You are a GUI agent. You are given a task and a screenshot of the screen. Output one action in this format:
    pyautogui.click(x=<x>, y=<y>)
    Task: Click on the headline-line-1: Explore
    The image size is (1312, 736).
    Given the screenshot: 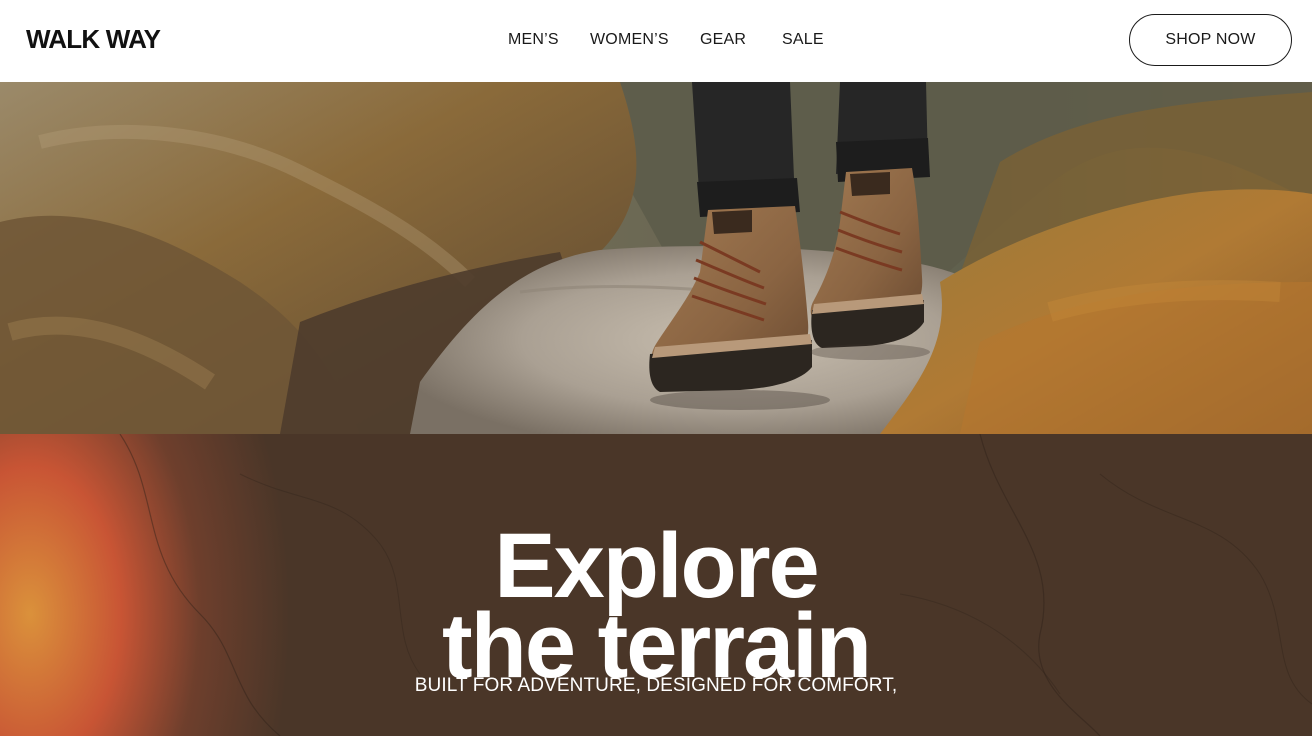 What is the action you would take?
    pyautogui.click(x=656, y=565)
    